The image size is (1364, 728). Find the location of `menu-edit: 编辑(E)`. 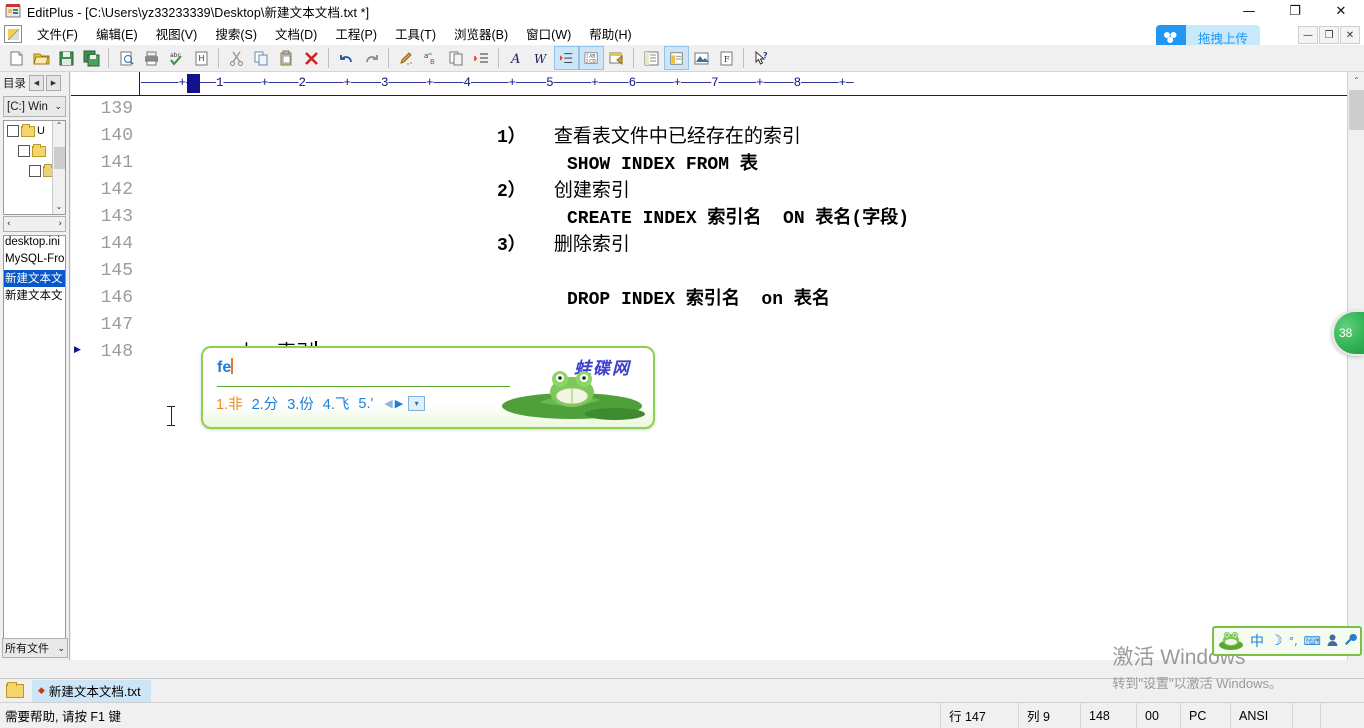

menu-edit: 编辑(E) is located at coordinates (117, 33).